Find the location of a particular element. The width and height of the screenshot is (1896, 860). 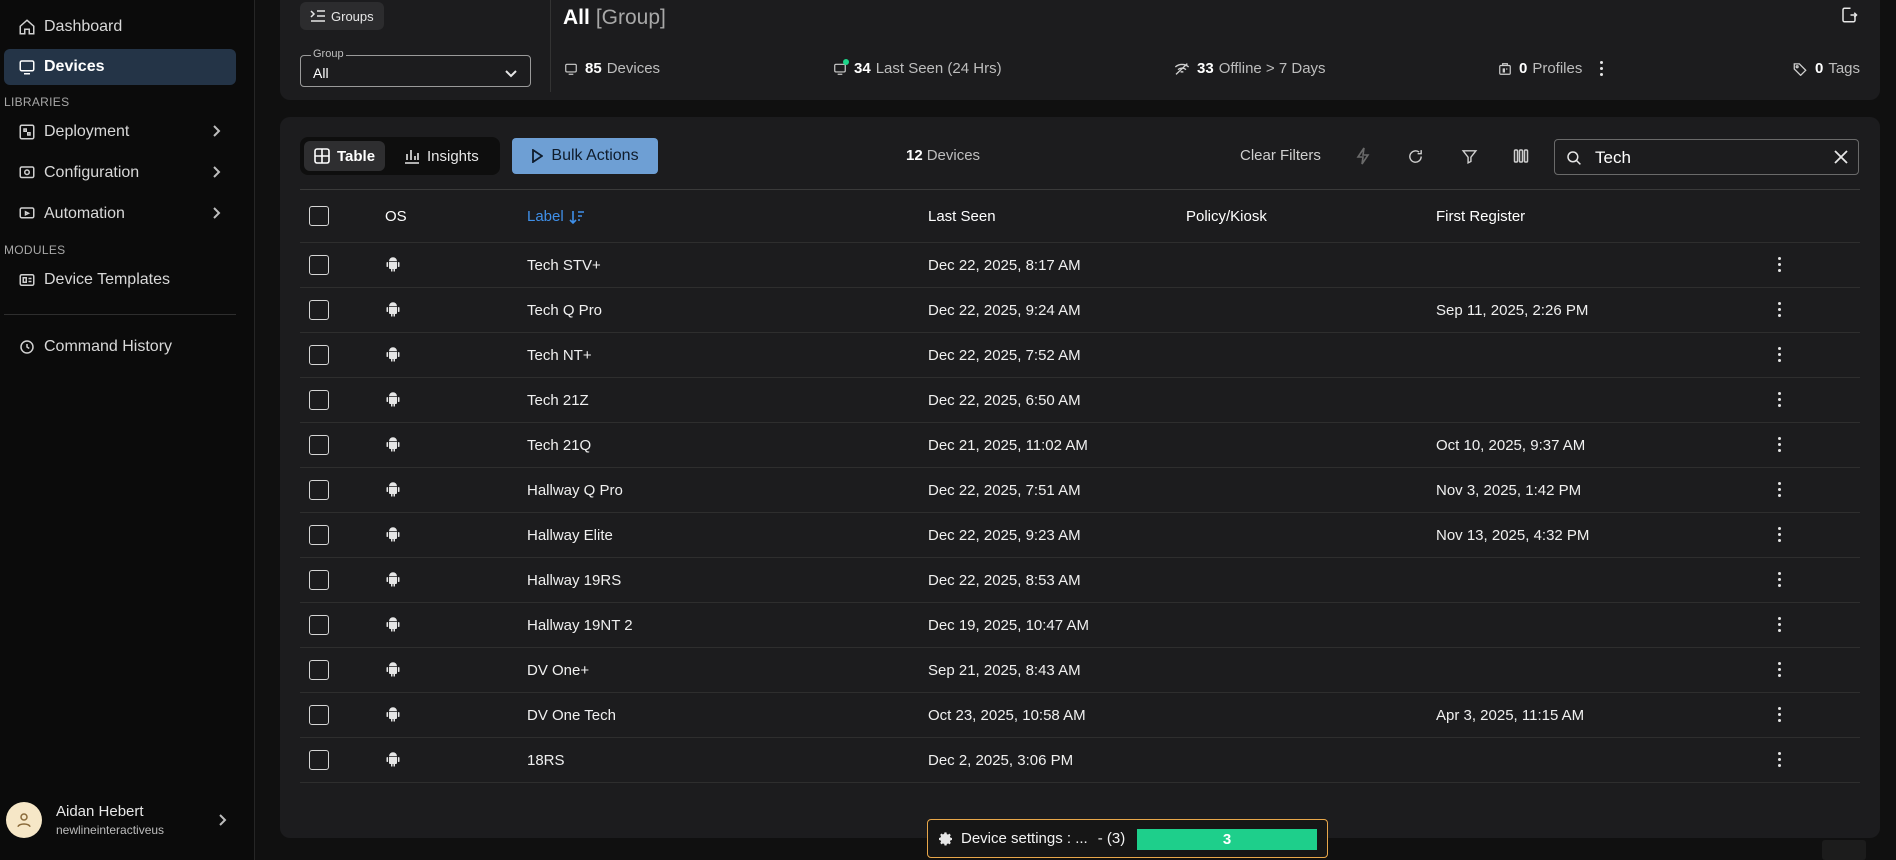

select-all-checkbox is located at coordinates (319, 216).